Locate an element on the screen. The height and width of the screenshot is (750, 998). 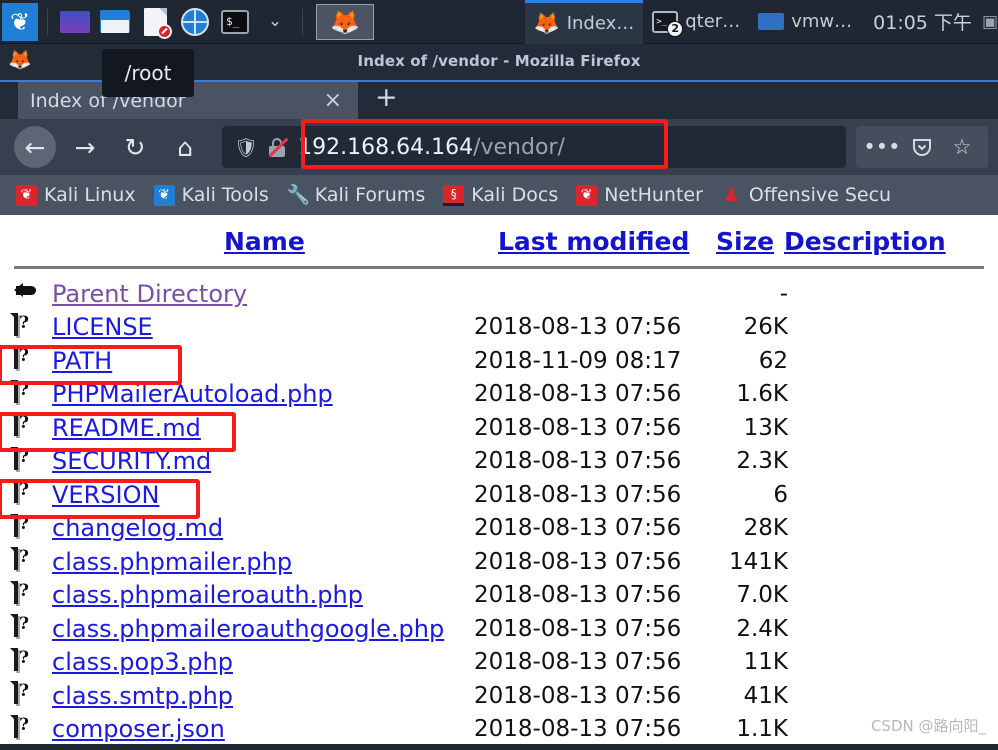
table-row: ? class.pop3.php 2018-08-13 07:56 11K is located at coordinates (499, 663).